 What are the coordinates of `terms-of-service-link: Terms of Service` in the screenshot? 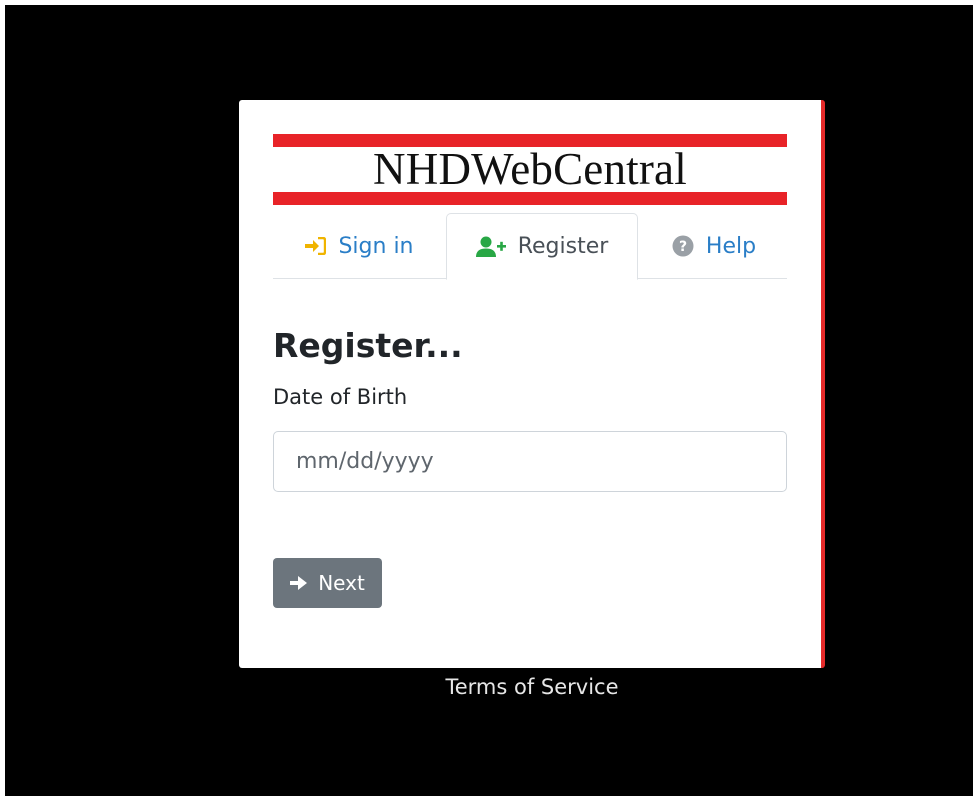 It's located at (532, 687).